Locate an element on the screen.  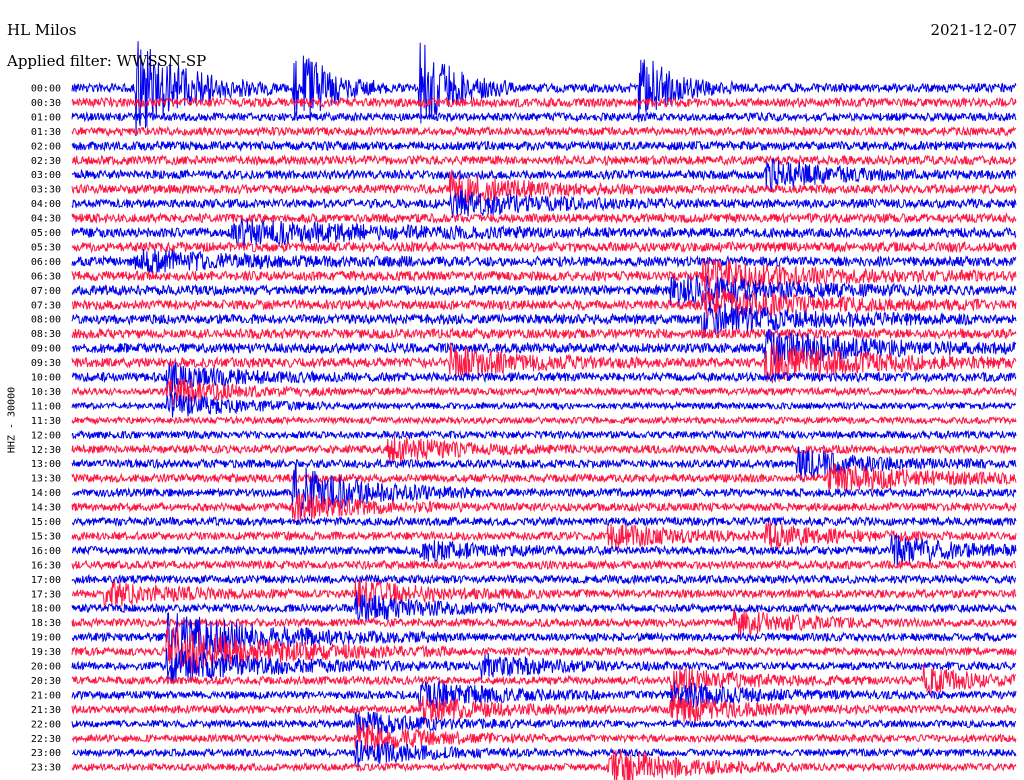
time-label: 08:00 is located at coordinates (46, 320).